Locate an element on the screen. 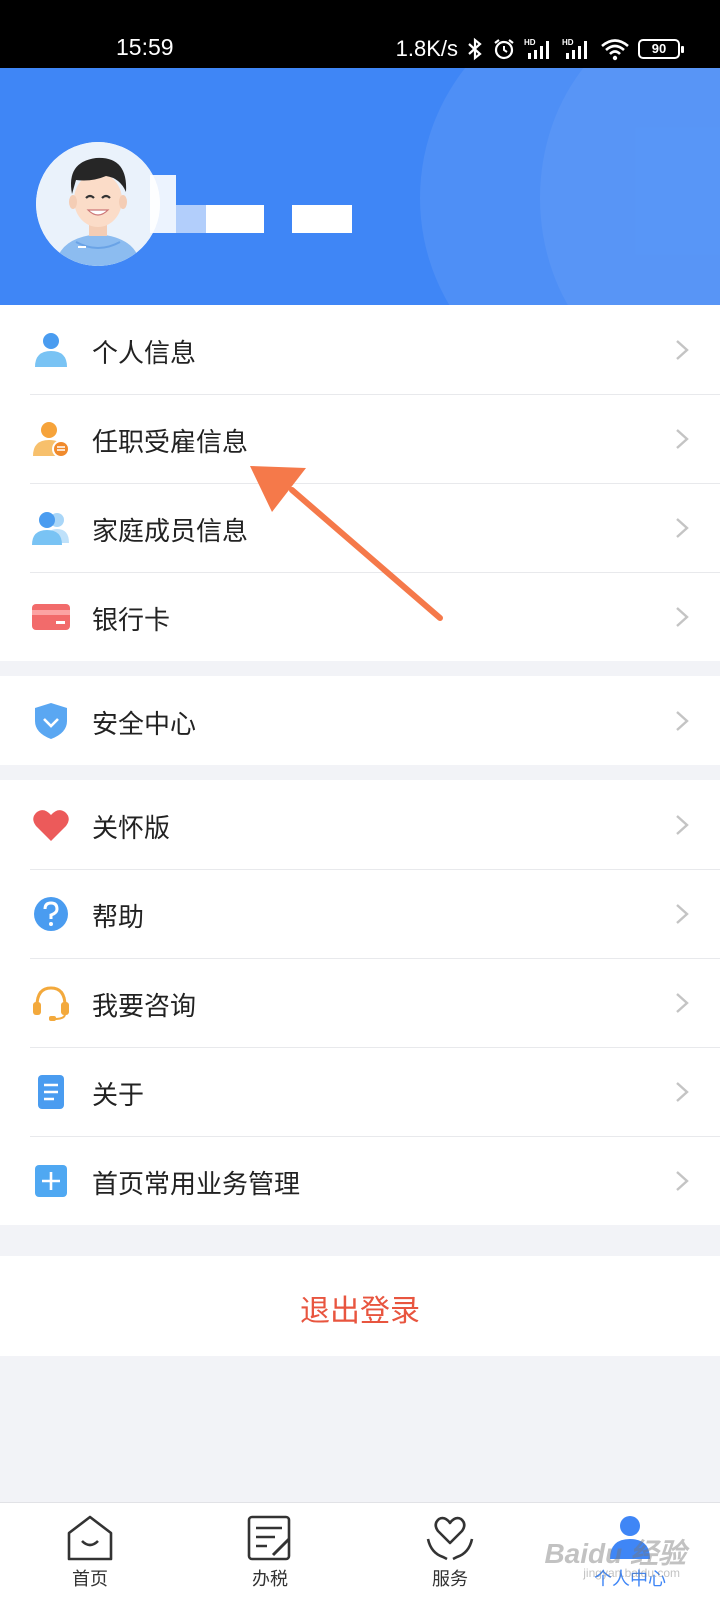 The height and width of the screenshot is (1600, 720). shield-icon is located at coordinates (51, 721).